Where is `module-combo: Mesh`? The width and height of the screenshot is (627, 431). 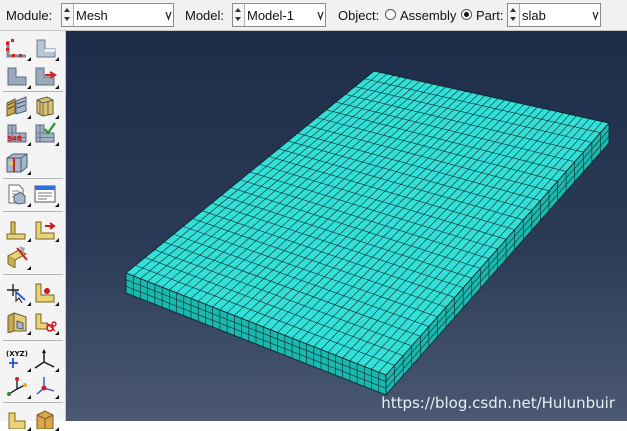 module-combo: Mesh is located at coordinates (117, 15).